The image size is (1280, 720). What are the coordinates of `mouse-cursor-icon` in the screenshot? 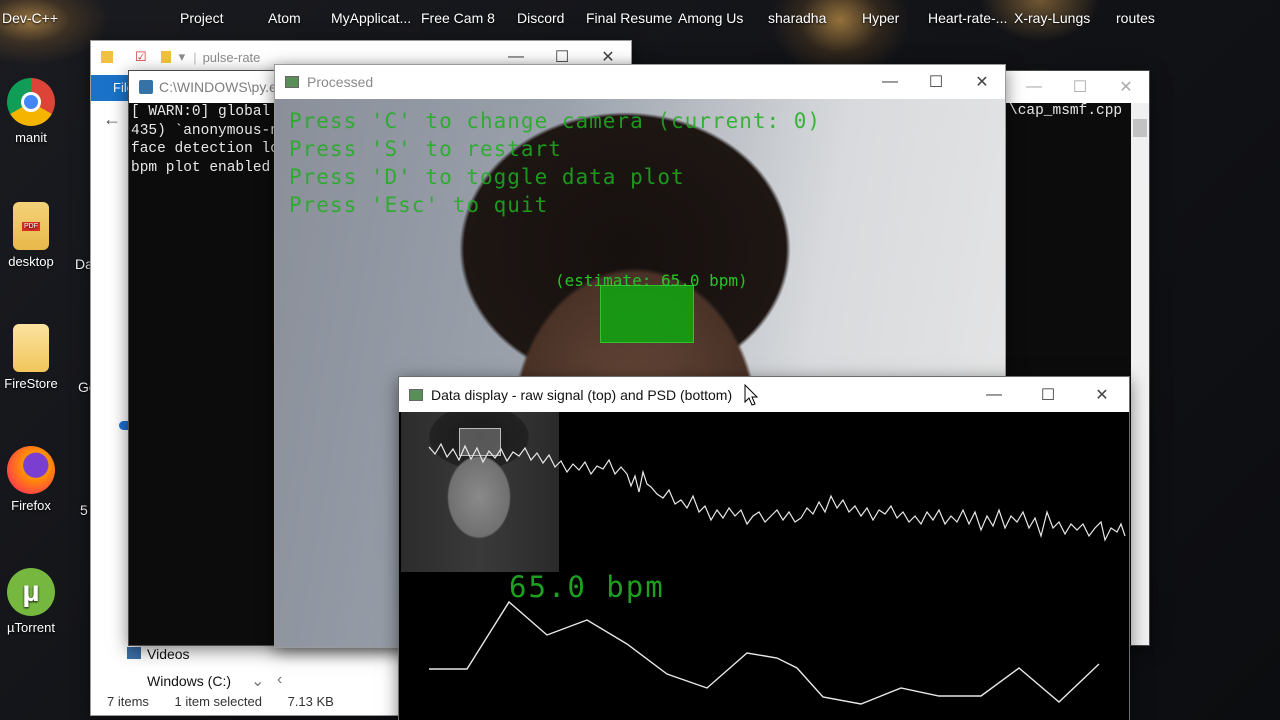 It's located at (751, 395).